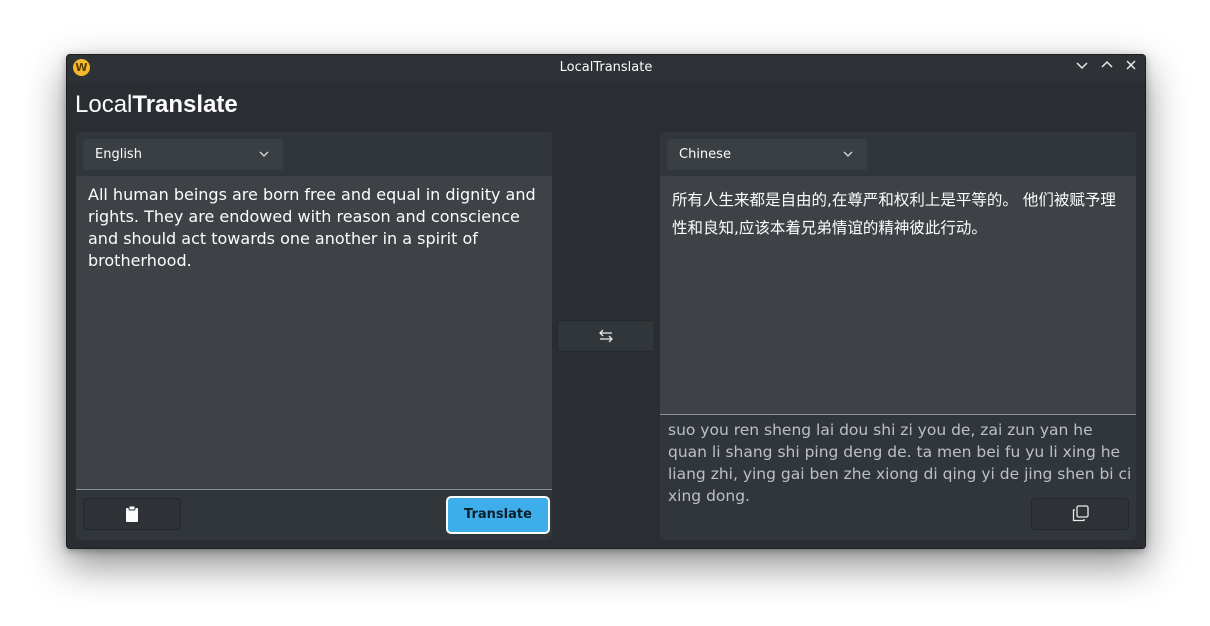 The image size is (1210, 626). What do you see at coordinates (1131, 65) in the screenshot?
I see `close-icon` at bounding box center [1131, 65].